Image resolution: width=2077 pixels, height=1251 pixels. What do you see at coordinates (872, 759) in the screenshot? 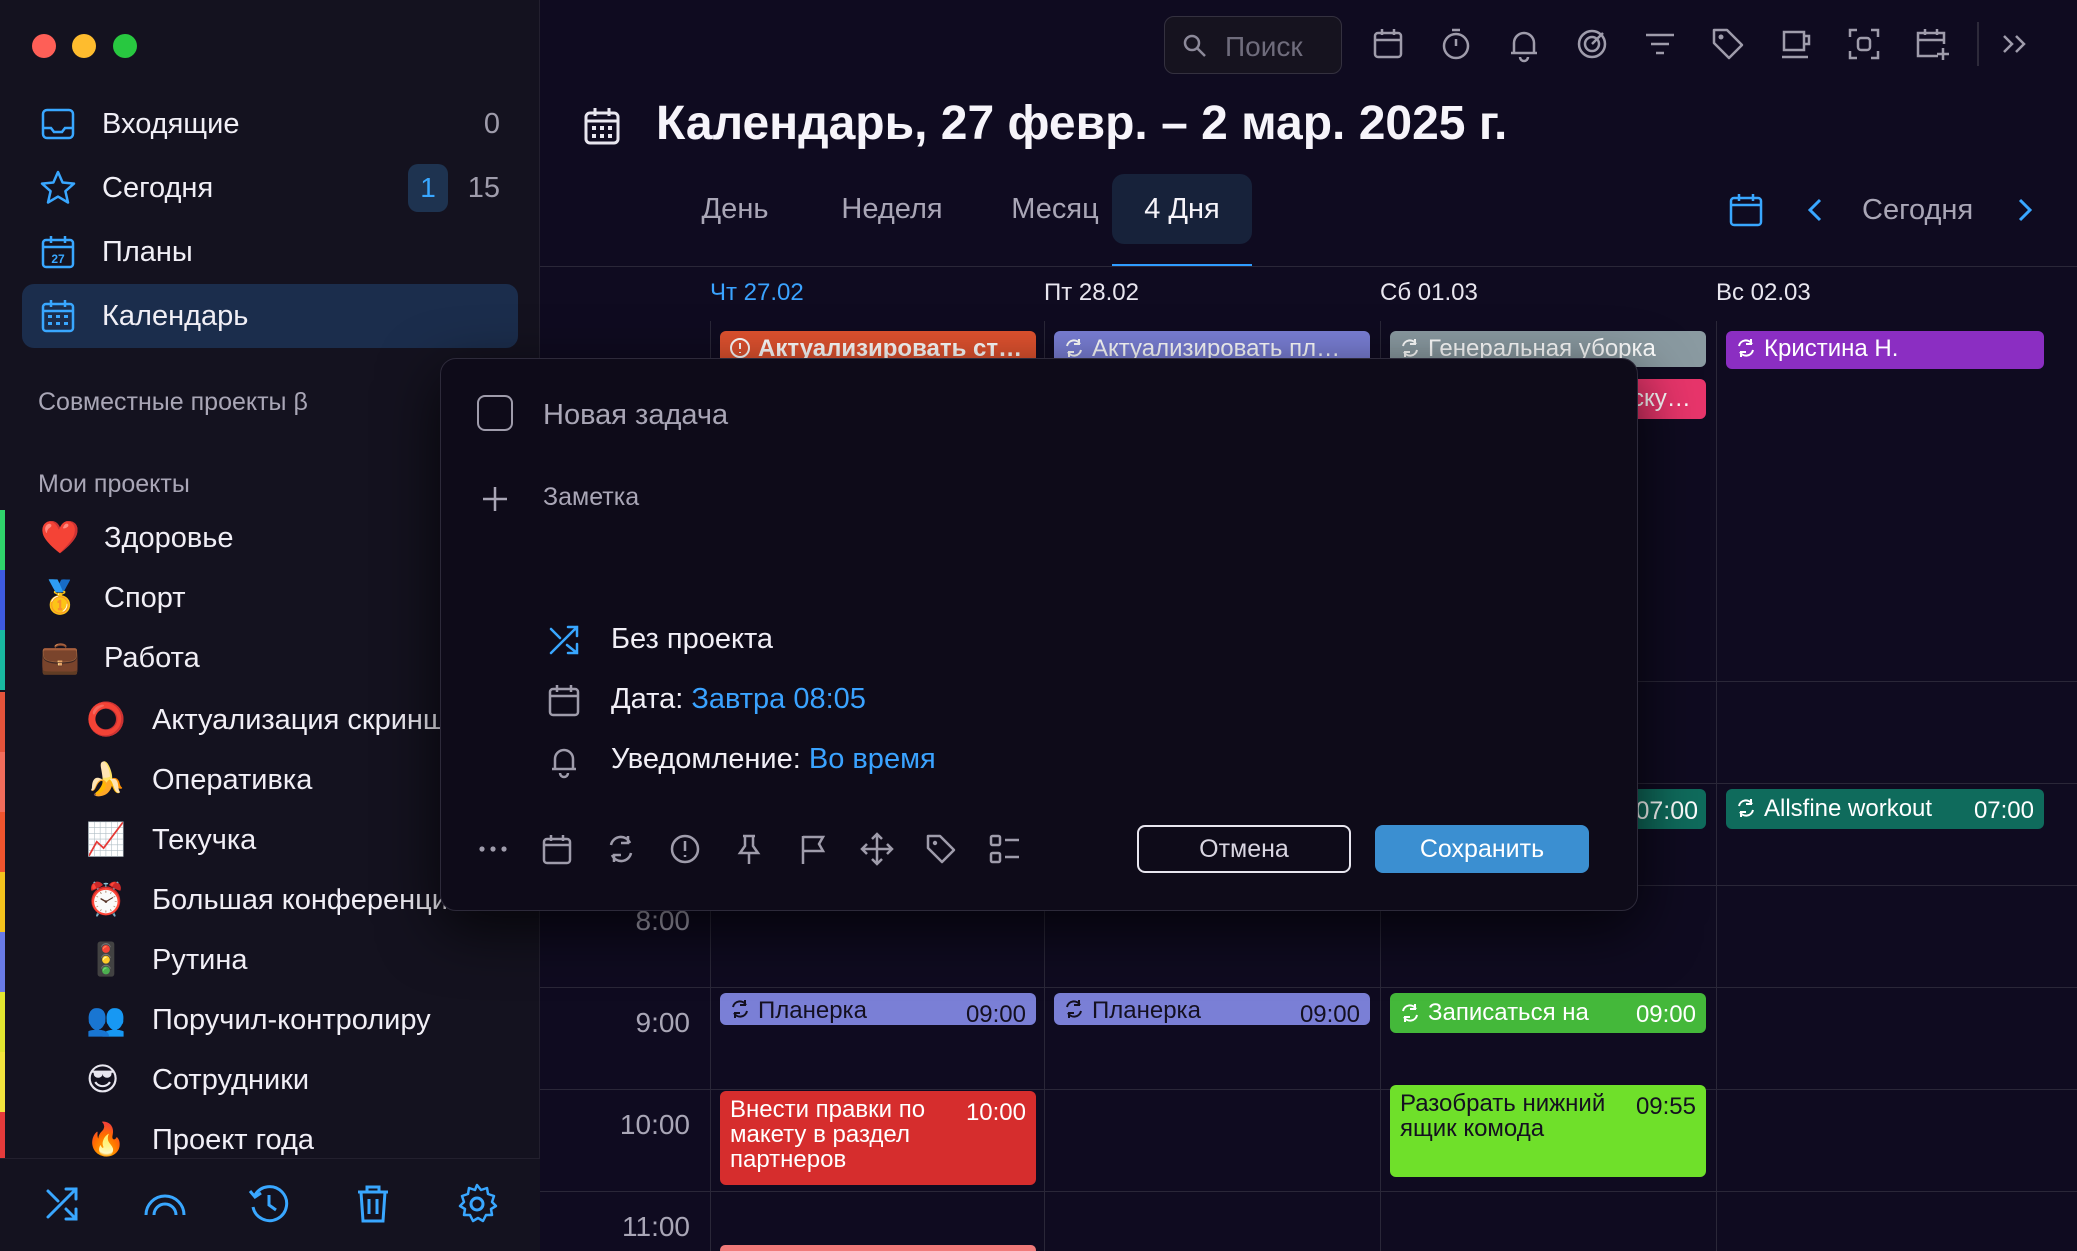
I see `reminder-value: Во время` at bounding box center [872, 759].